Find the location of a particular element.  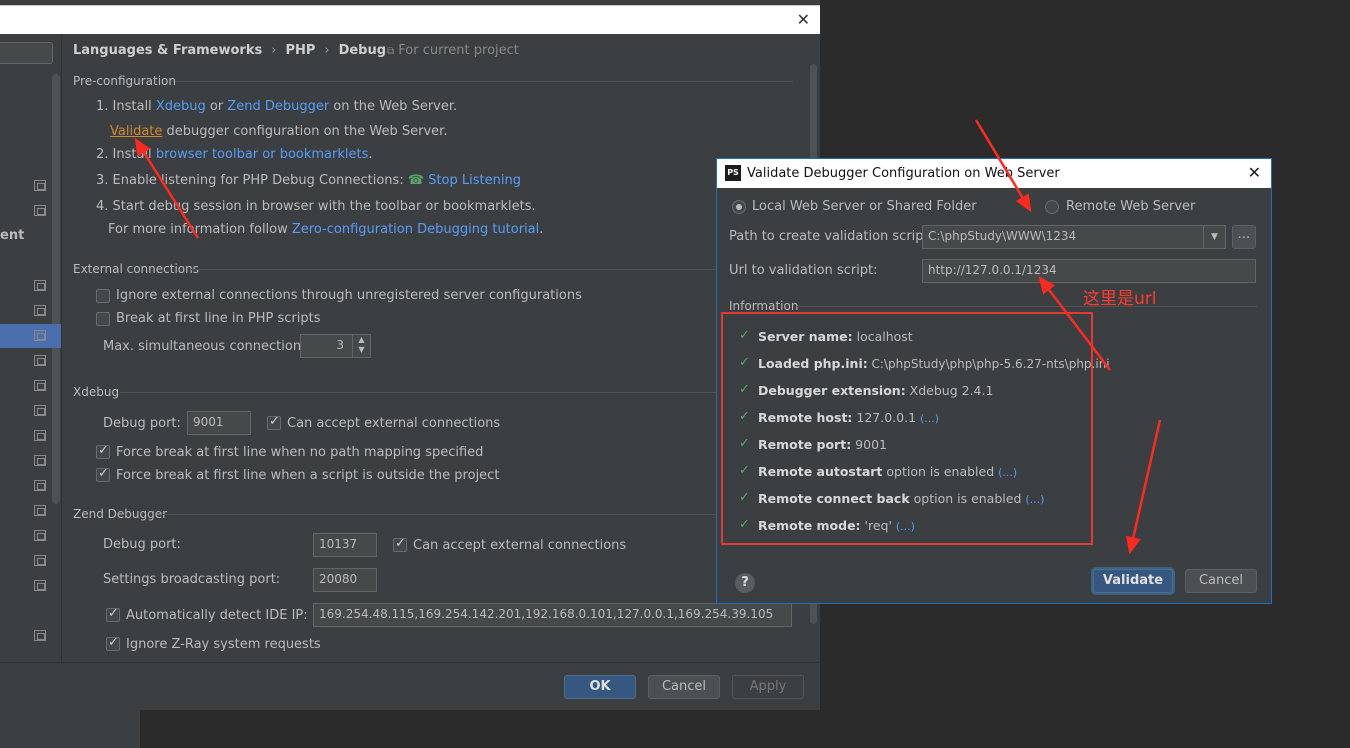

arrow-to-validate-link is located at coordinates (167, 188).